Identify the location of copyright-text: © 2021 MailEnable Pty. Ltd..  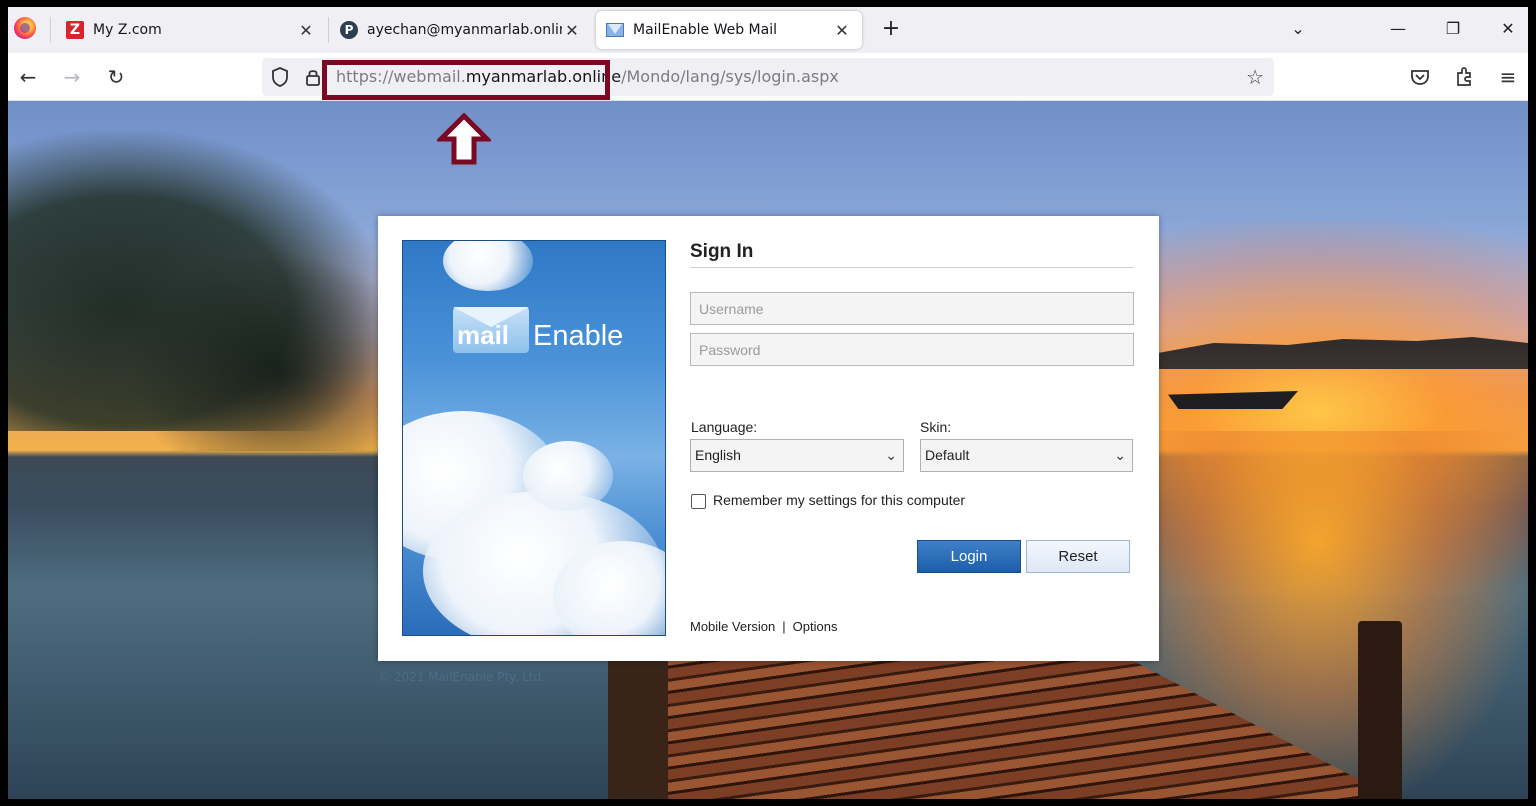
(462, 677).